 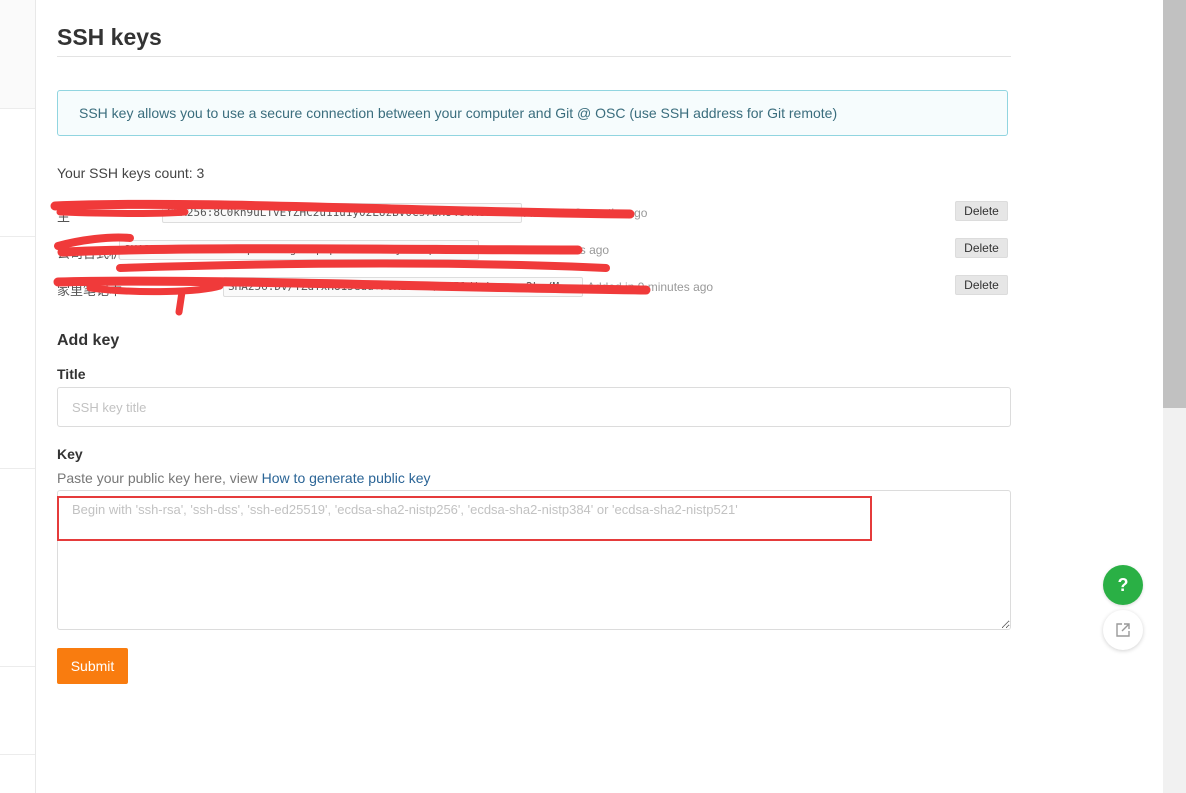 What do you see at coordinates (1174, 204) in the screenshot?
I see `scrollbar-thumb` at bounding box center [1174, 204].